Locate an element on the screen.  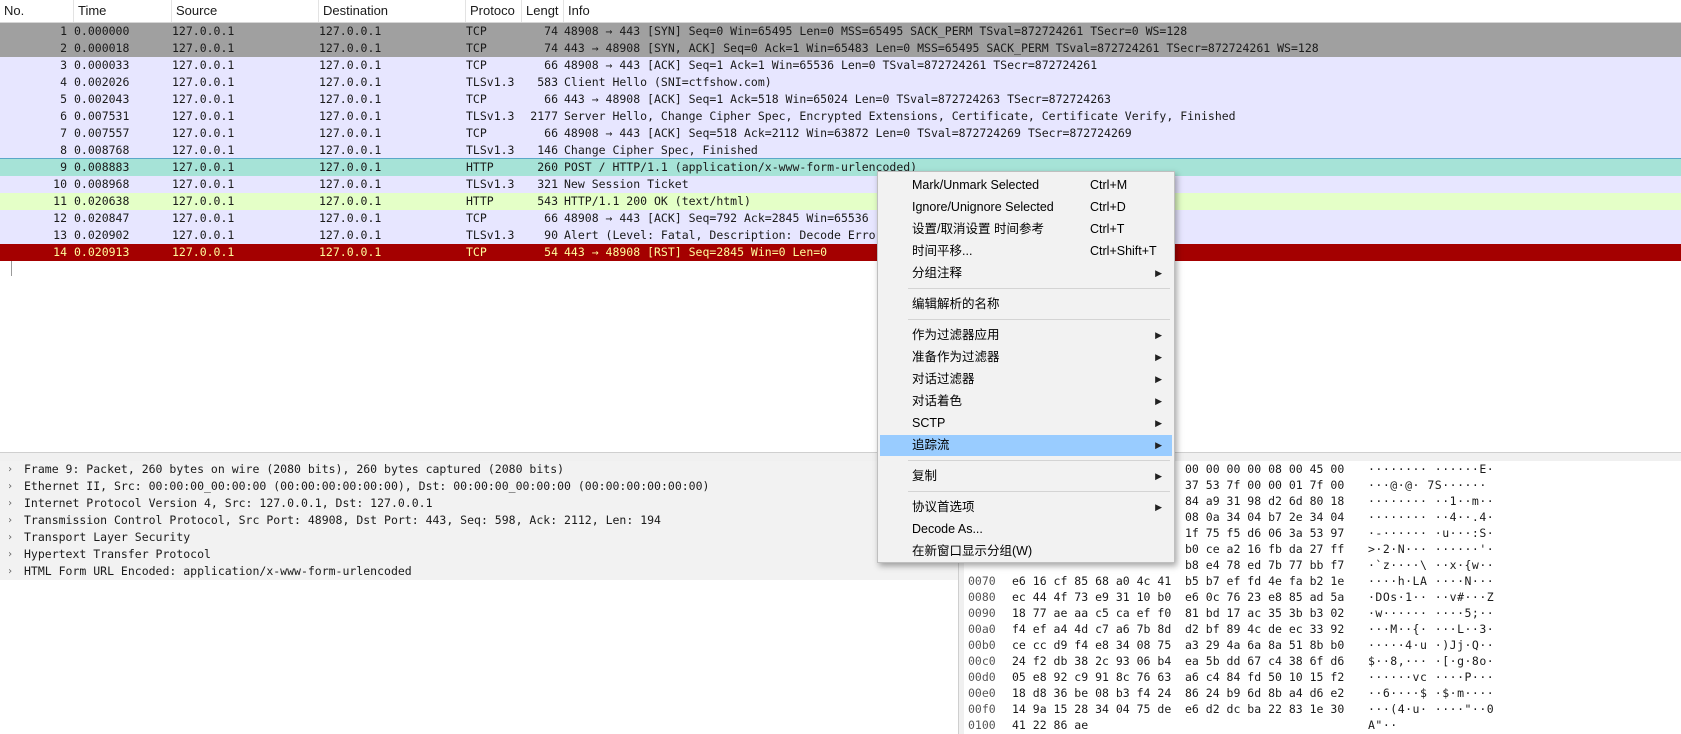
menu-item-mark: Mark/Unmark Selected Ctrl+M is located at coordinates (1026, 185).